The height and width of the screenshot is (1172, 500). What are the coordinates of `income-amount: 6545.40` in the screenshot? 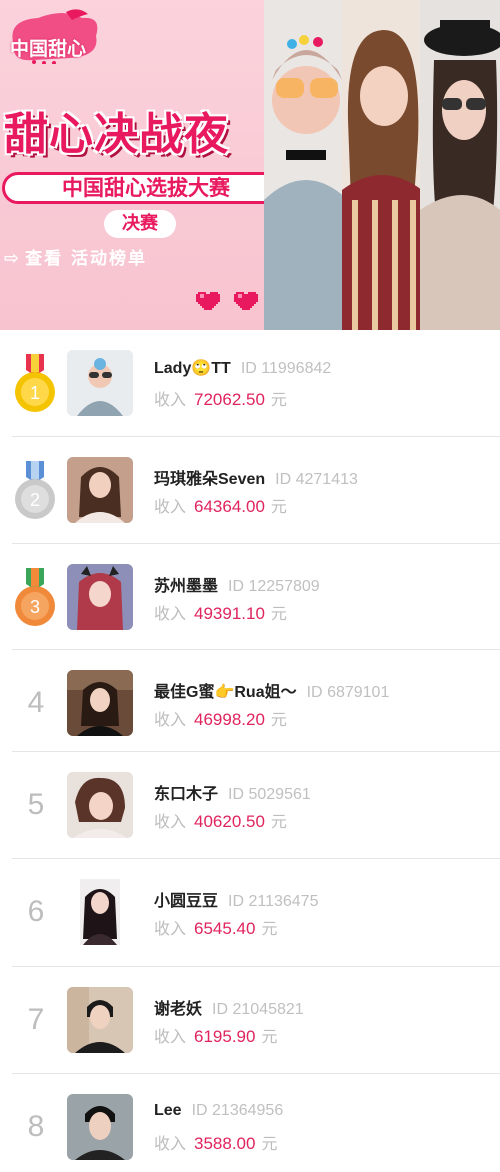 It's located at (225, 928).